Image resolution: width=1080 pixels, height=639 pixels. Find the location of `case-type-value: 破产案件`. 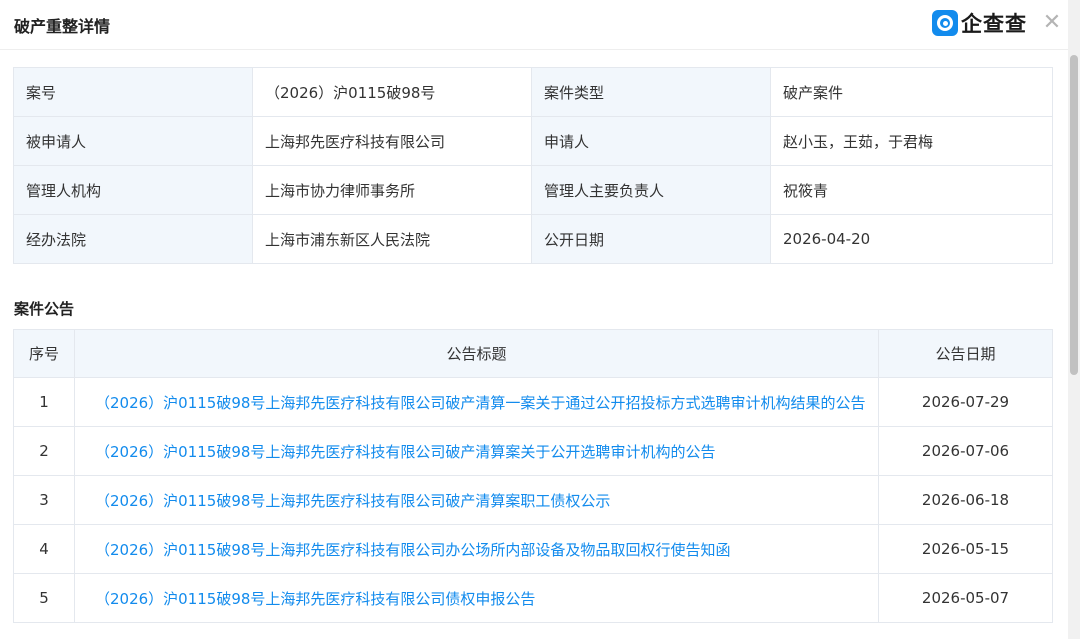

case-type-value: 破产案件 is located at coordinates (911, 92).